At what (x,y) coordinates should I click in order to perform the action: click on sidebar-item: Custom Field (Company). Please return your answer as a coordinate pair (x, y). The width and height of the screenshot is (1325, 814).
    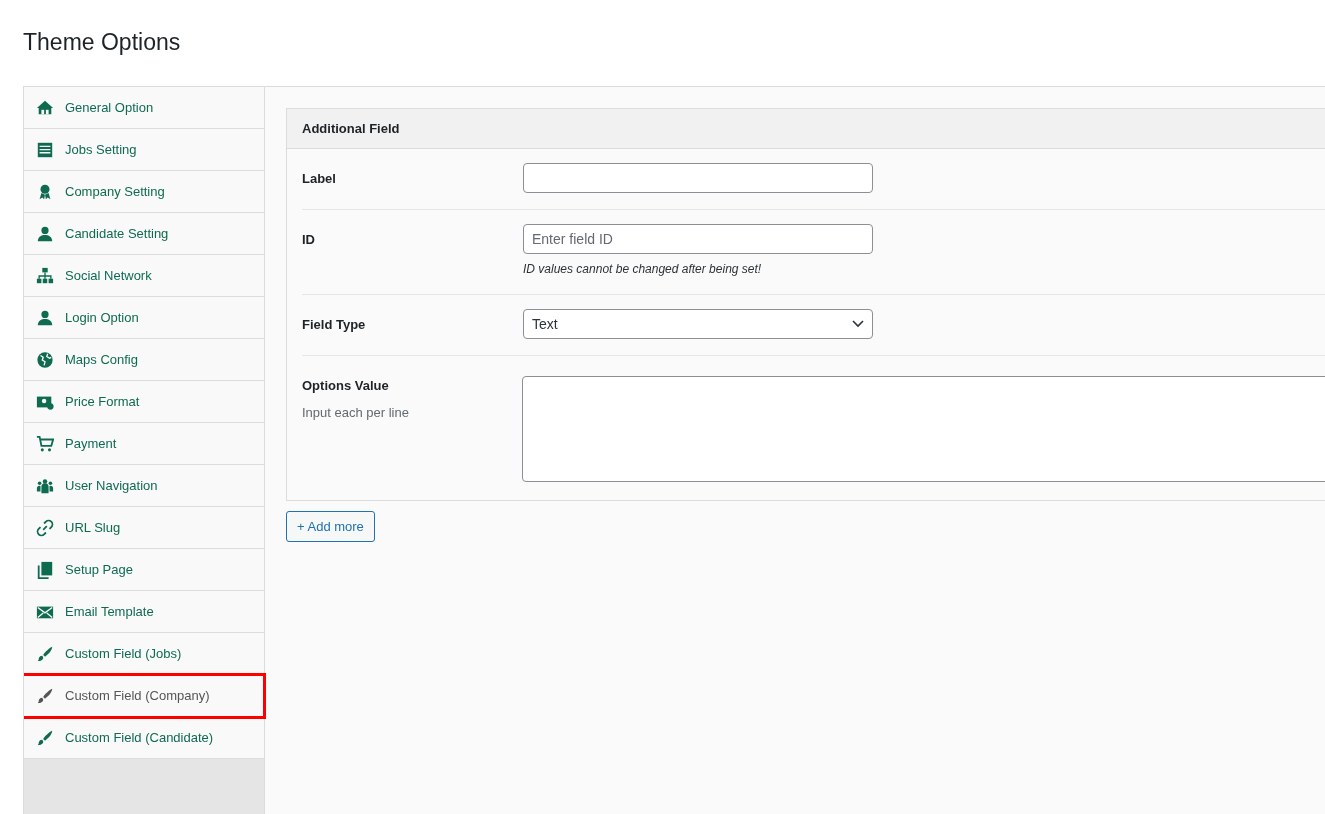
    Looking at the image, I should click on (144, 696).